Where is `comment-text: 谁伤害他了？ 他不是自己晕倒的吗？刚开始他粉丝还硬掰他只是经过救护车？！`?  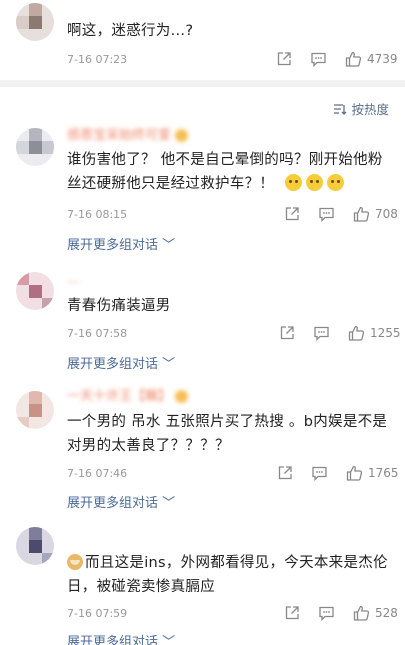 comment-text: 谁伤害他了？ 他不是自己晕倒的吗？刚开始他粉丝还硬掰他只是经过救护车？！ is located at coordinates (228, 172).